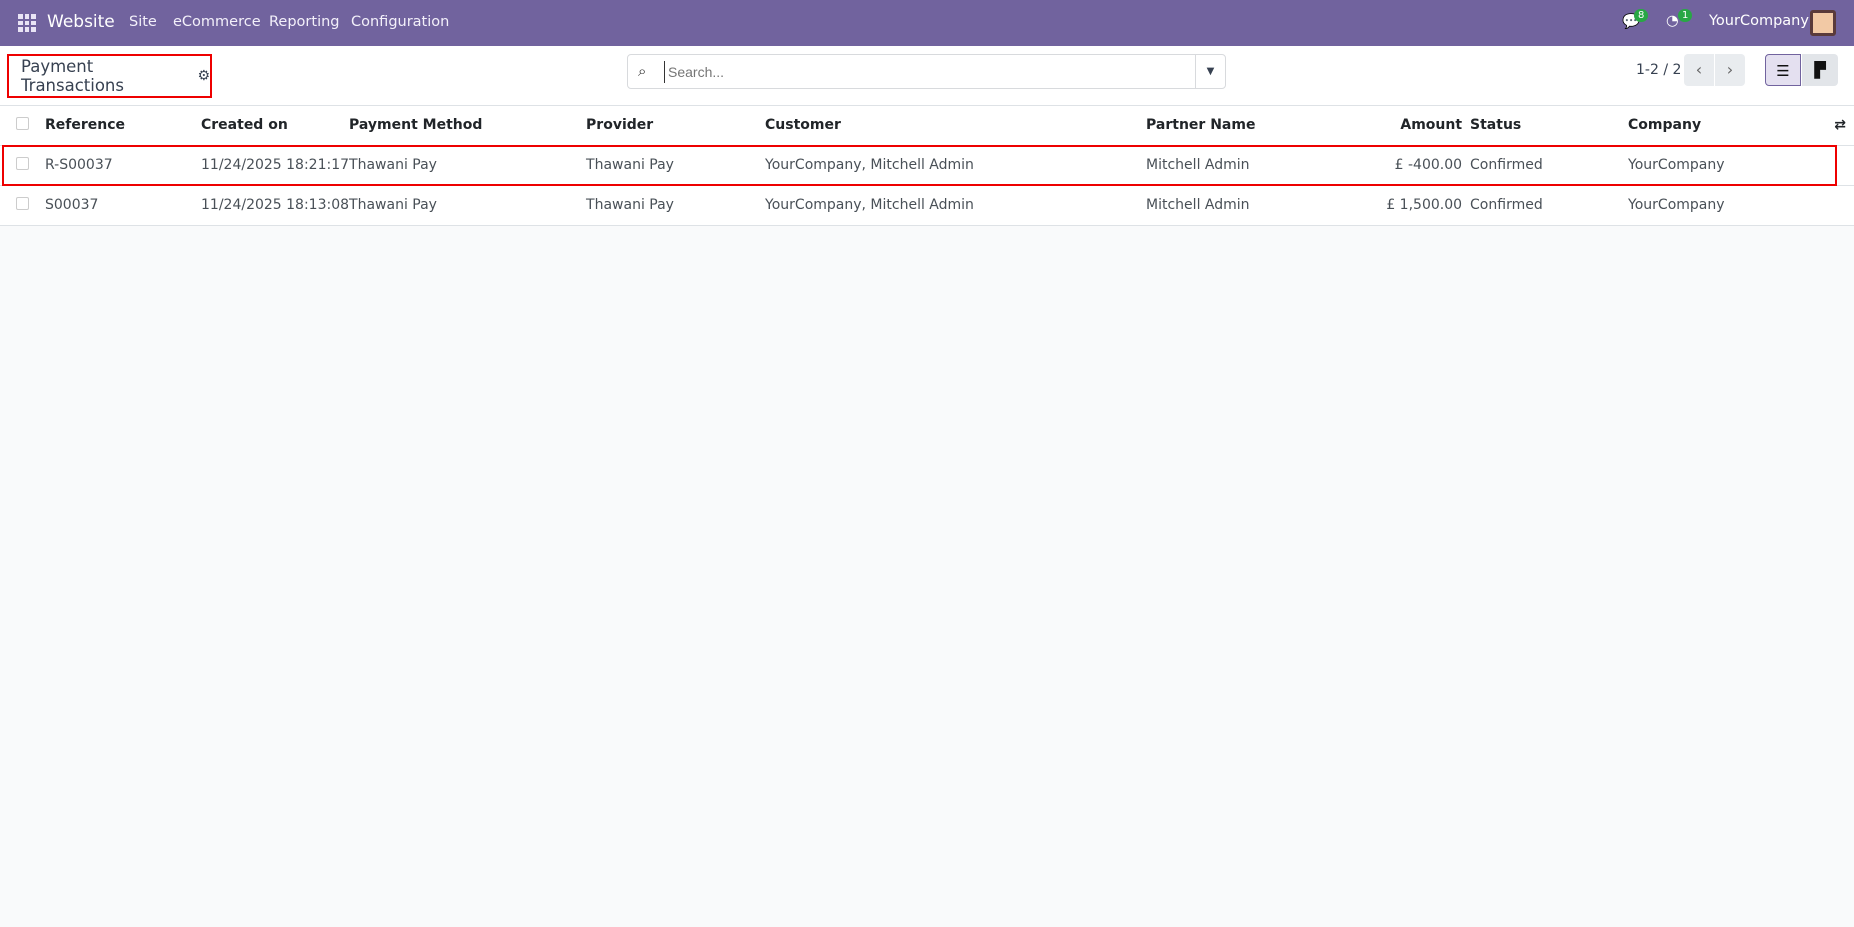 This screenshot has width=1854, height=927. Describe the element at coordinates (1820, 70) in the screenshot. I see `kanban-view-button: ▛` at that location.